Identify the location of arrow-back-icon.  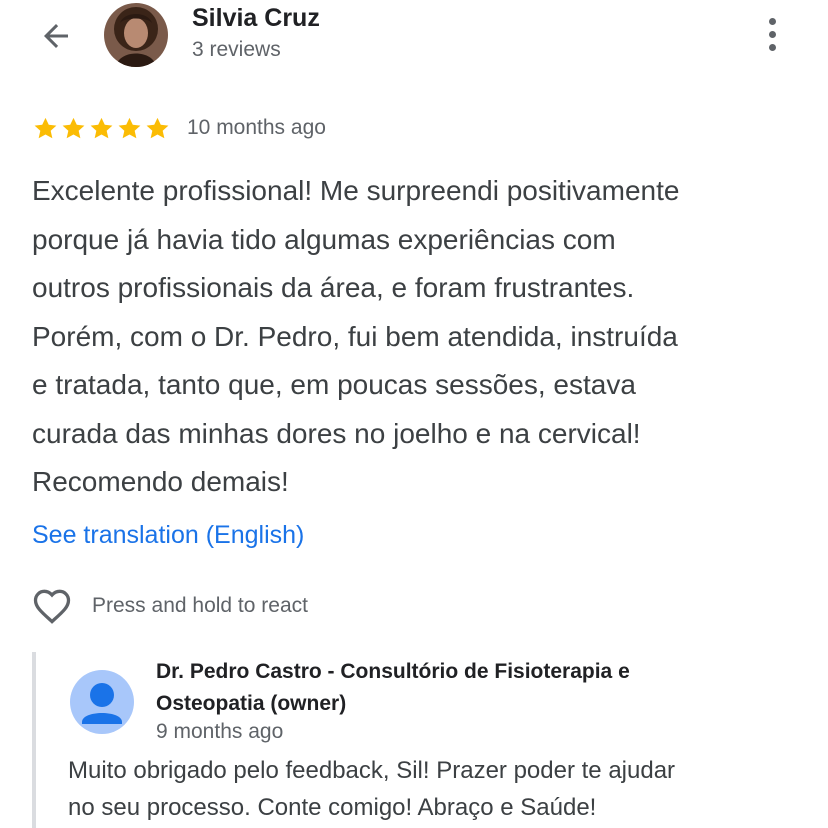
(56, 36).